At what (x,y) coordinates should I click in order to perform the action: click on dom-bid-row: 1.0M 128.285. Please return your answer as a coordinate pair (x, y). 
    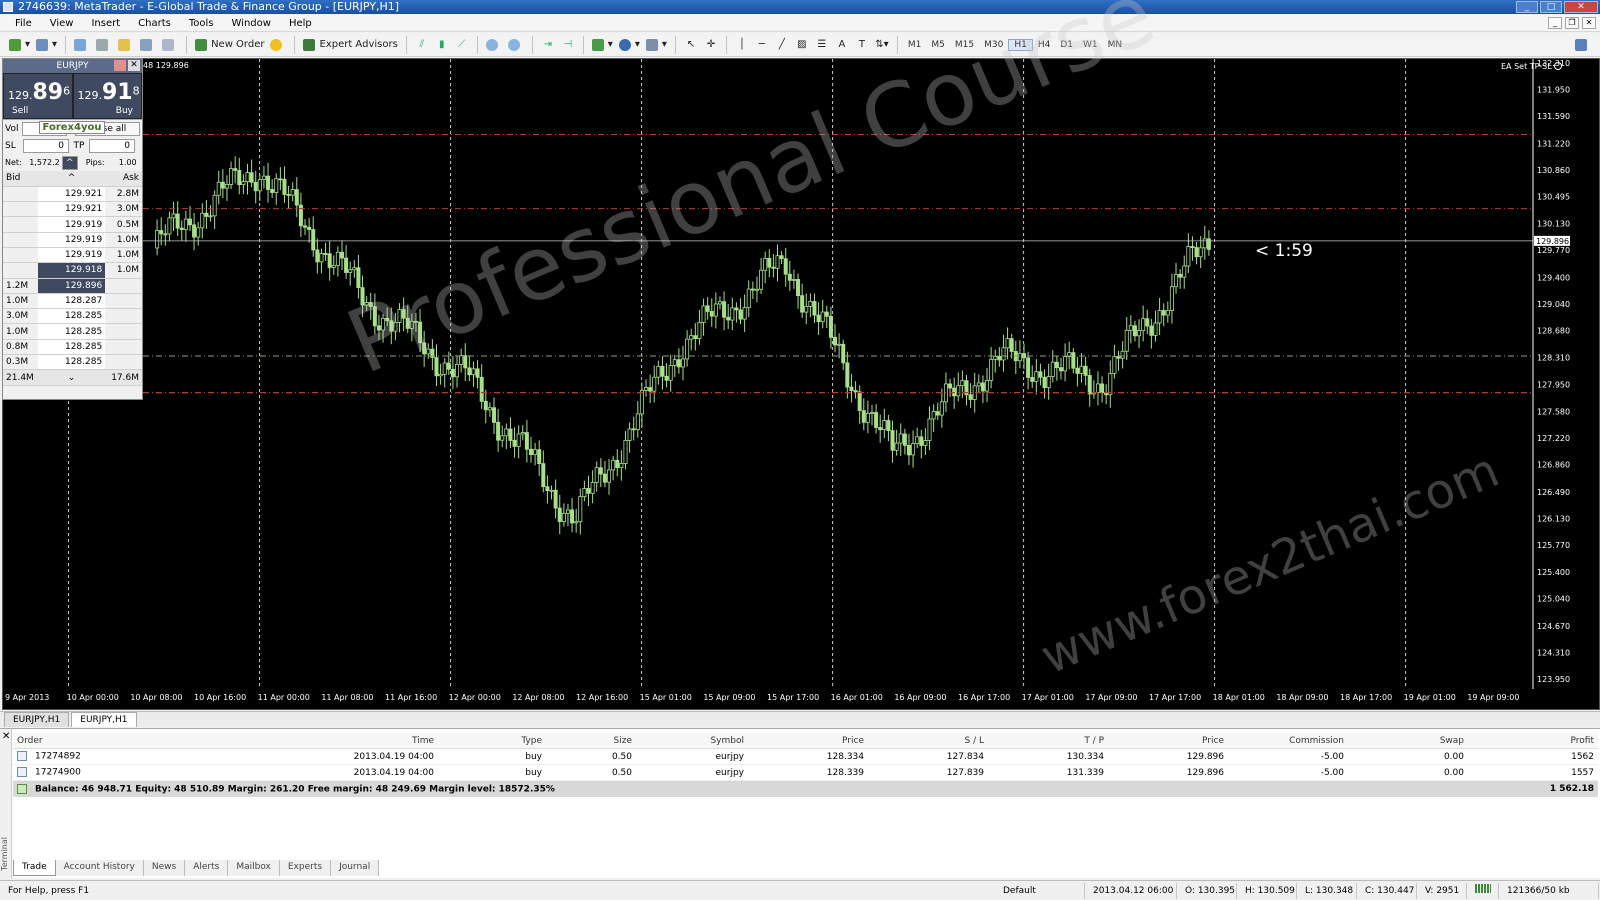
    Looking at the image, I should click on (72, 331).